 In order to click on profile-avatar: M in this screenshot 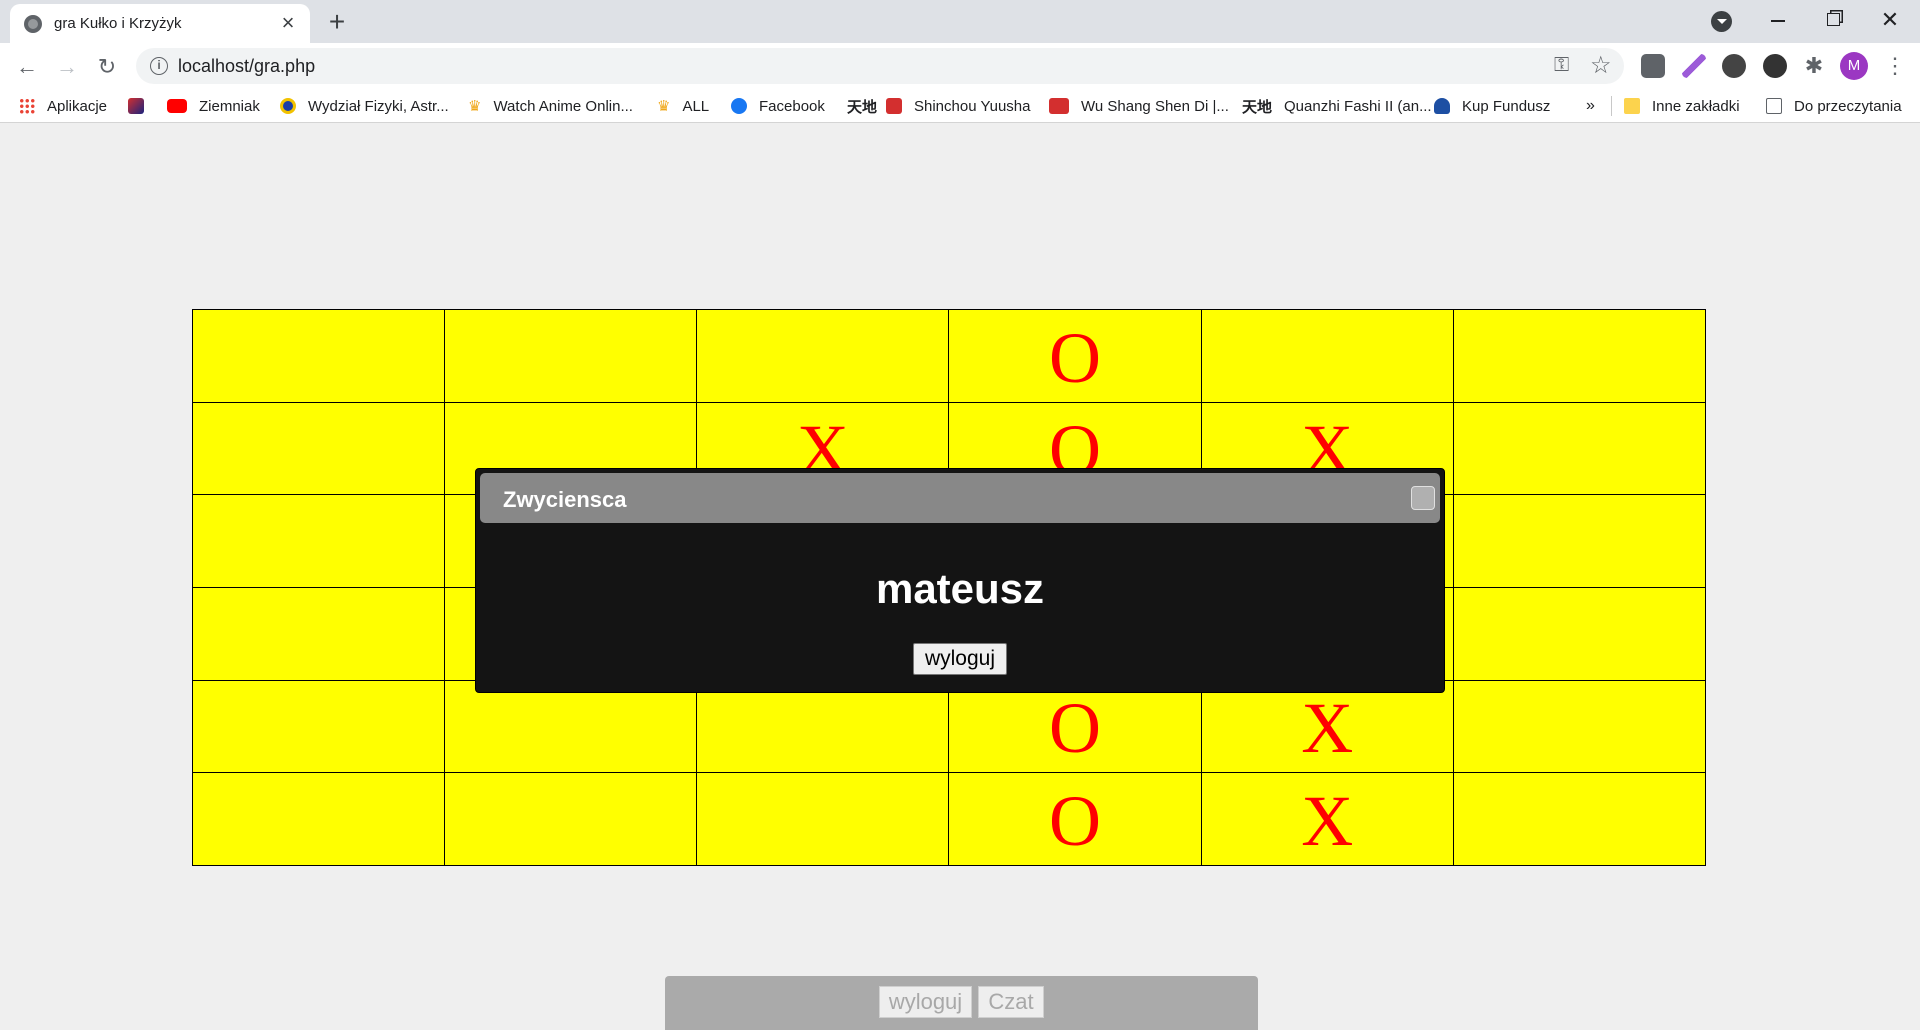, I will do `click(1854, 66)`.